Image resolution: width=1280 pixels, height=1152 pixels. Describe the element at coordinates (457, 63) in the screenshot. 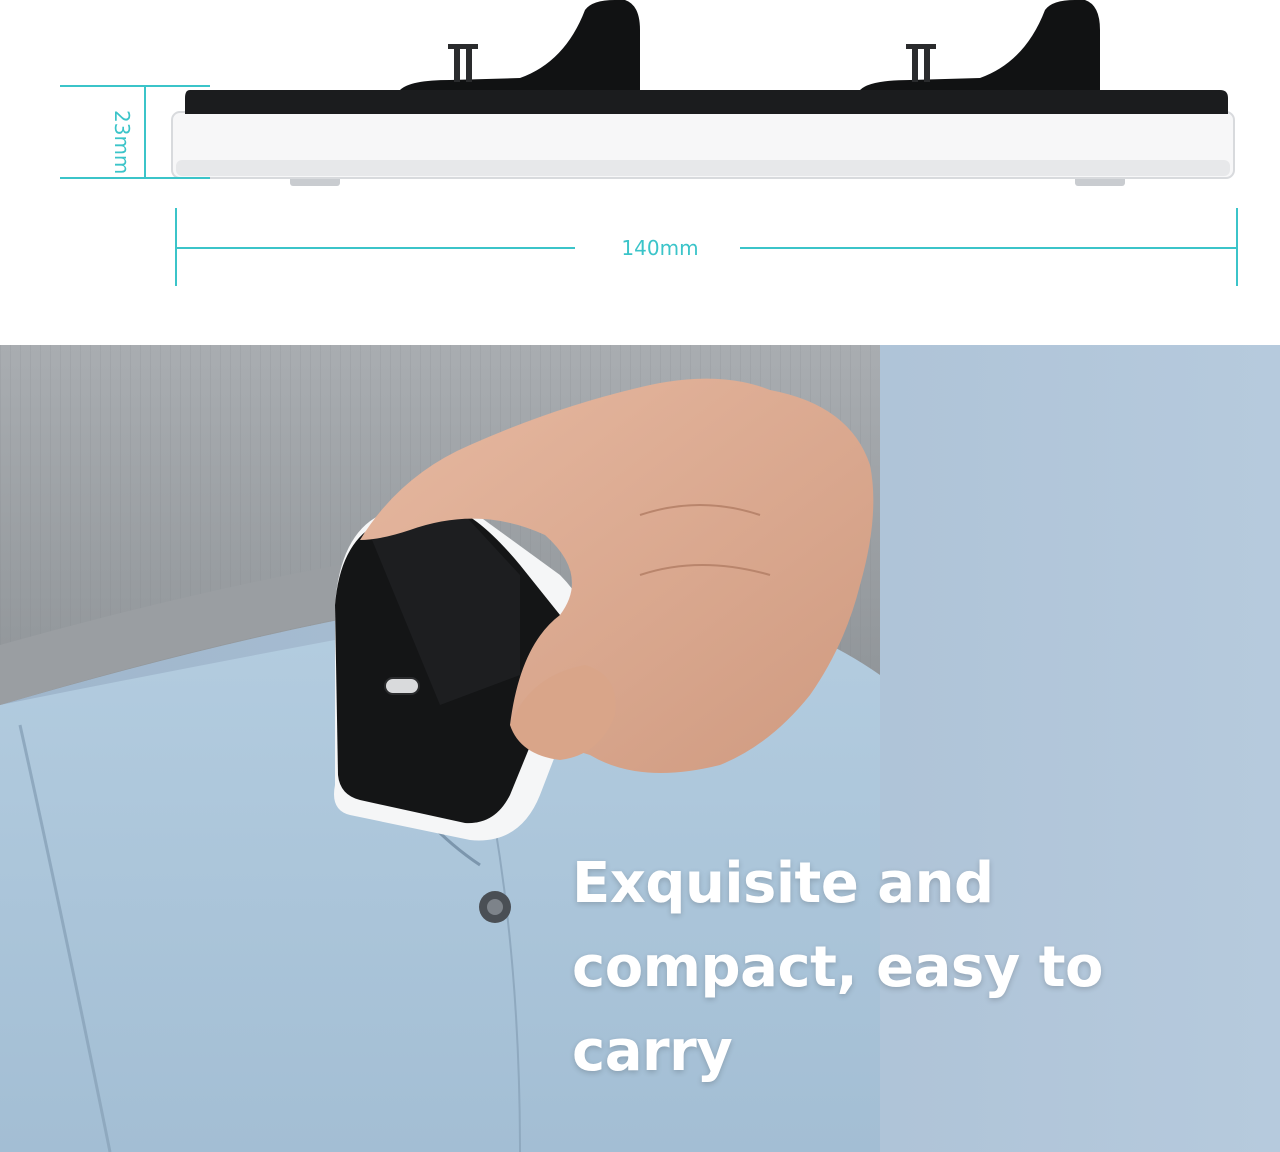

I see `connector-pin-left` at that location.